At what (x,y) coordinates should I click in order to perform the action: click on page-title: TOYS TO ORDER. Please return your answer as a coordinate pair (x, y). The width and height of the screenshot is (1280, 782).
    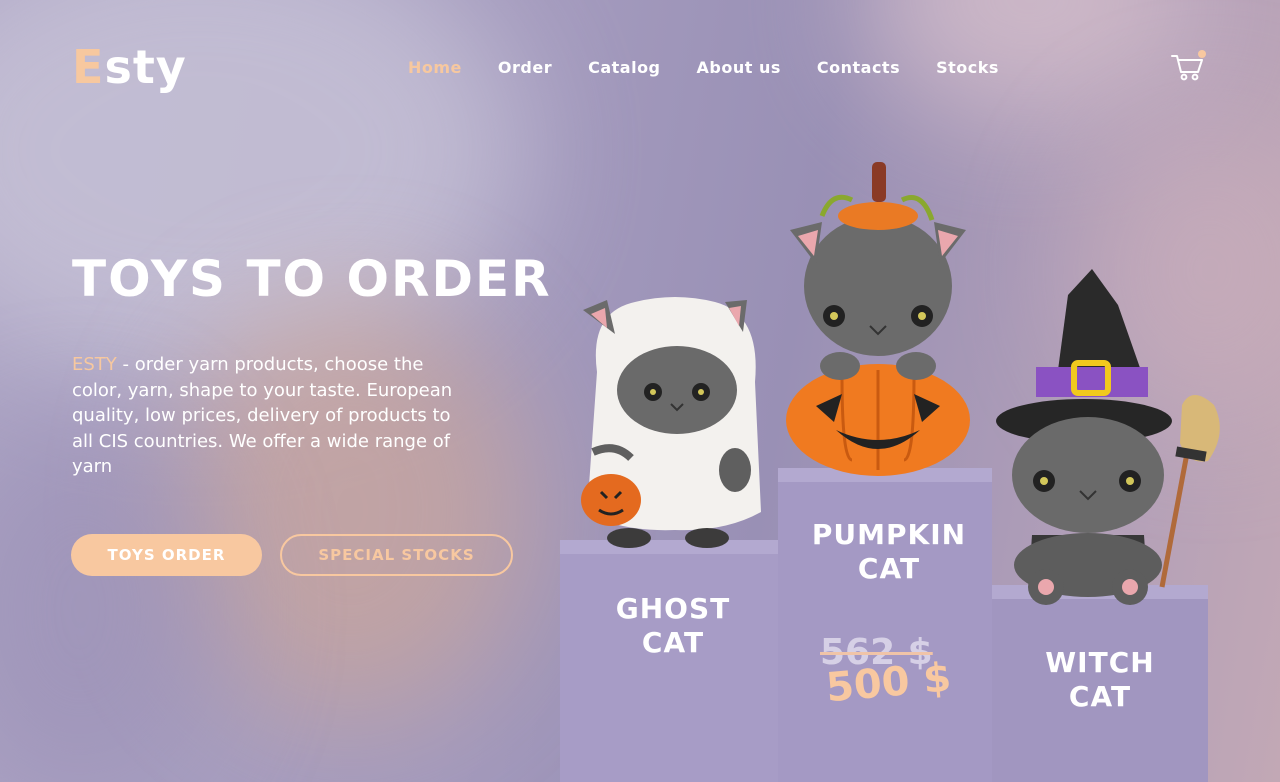
    Looking at the image, I should click on (312, 279).